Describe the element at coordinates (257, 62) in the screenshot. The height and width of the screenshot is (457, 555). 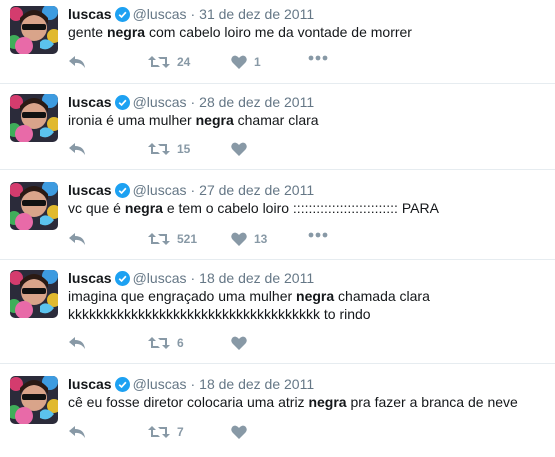
I see `like-count: 1` at that location.